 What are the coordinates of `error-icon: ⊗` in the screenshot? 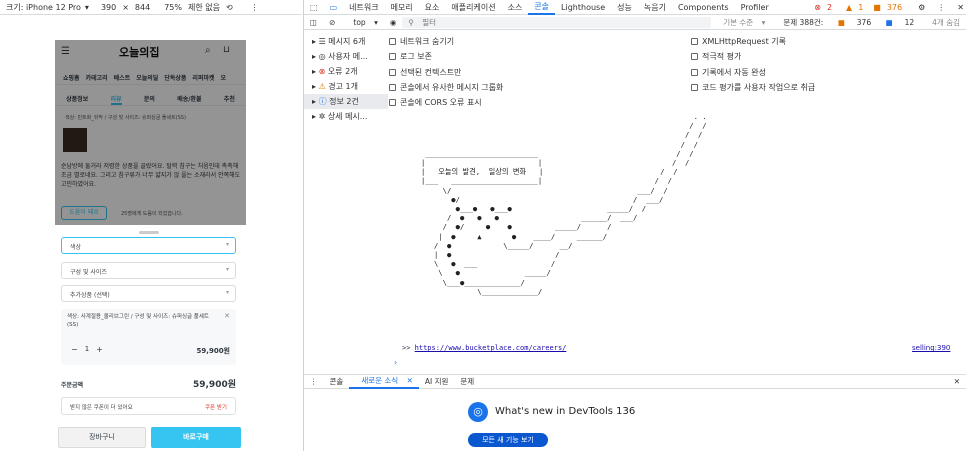 It's located at (322, 71).